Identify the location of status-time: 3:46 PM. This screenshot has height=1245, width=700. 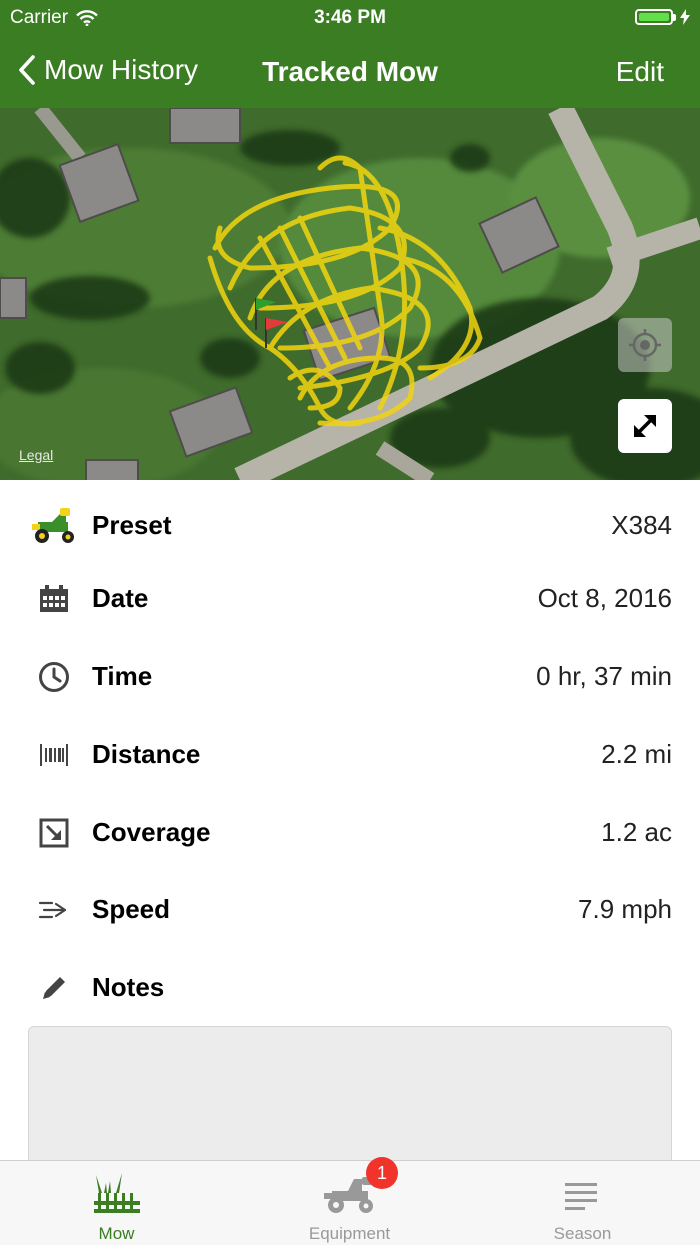
(350, 17).